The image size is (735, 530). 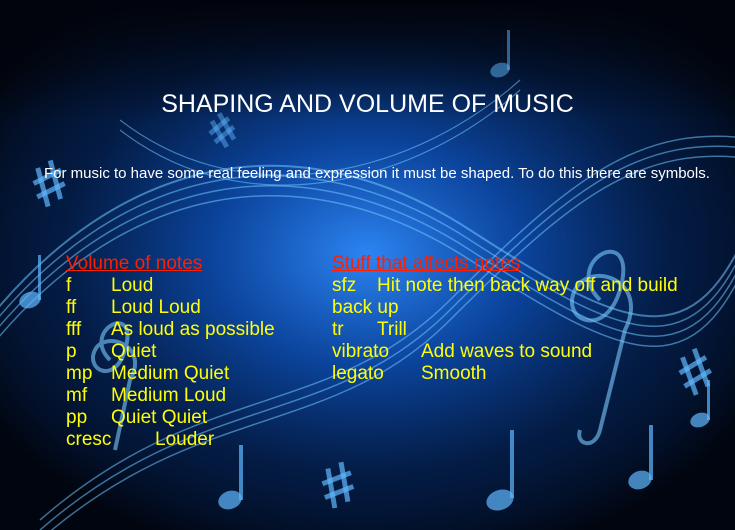 I want to click on volume-row: p Quiet, so click(x=111, y=352).